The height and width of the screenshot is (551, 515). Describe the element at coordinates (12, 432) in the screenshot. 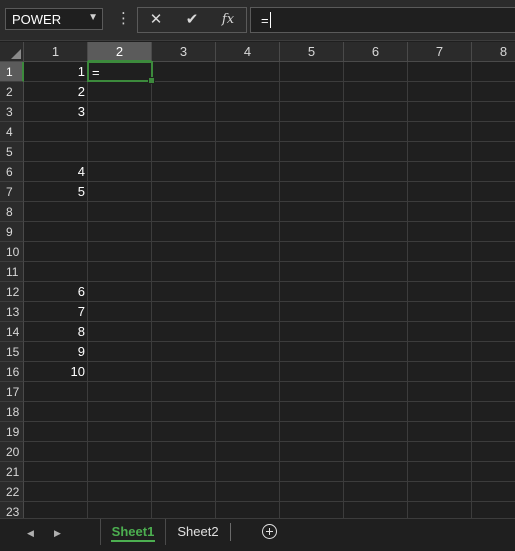

I see `row-header: 19` at that location.